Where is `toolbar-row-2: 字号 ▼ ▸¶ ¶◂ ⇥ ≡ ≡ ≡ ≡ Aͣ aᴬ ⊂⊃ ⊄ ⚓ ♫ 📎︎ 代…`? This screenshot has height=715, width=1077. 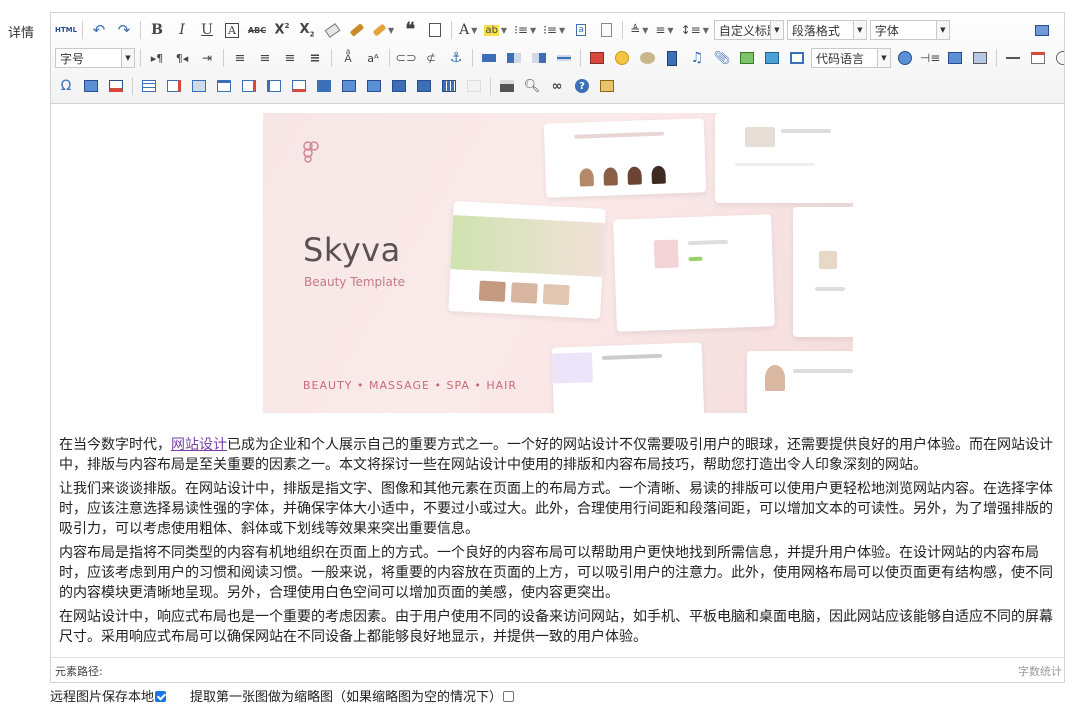
toolbar-row-2: 字号 ▼ ▸¶ ¶◂ ⇥ ≡ ≡ ≡ ≡ Aͣ aᴬ ⊂⊃ ⊄ ⚓ ♫ 📎︎ 代… is located at coordinates (559, 58).